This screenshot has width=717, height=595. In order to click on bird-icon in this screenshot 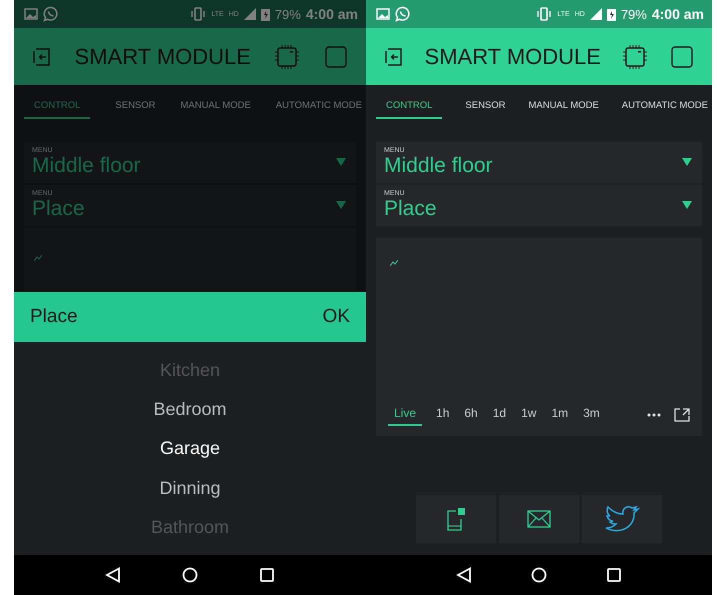, I will do `click(622, 519)`.